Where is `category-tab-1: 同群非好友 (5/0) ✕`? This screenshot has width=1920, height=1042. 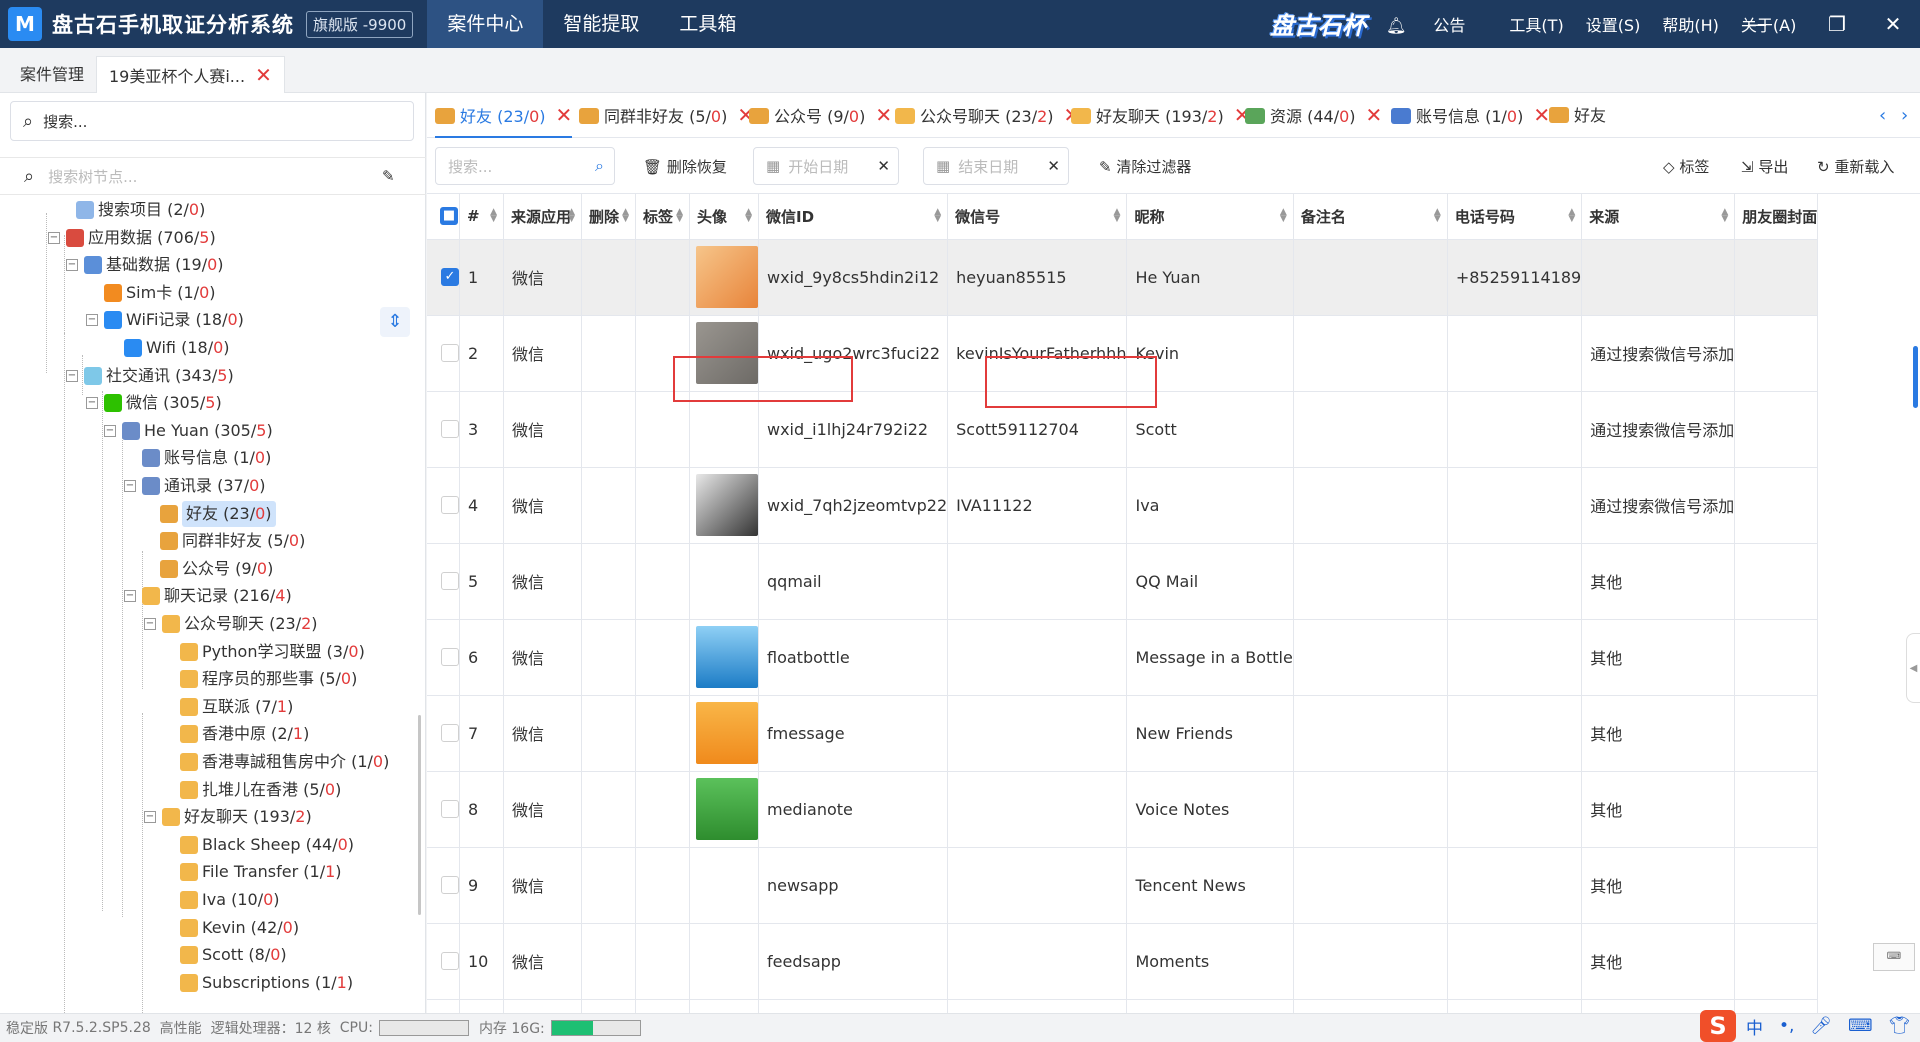
category-tab-1: 同群非好友 (5/0) ✕ is located at coordinates (666, 115).